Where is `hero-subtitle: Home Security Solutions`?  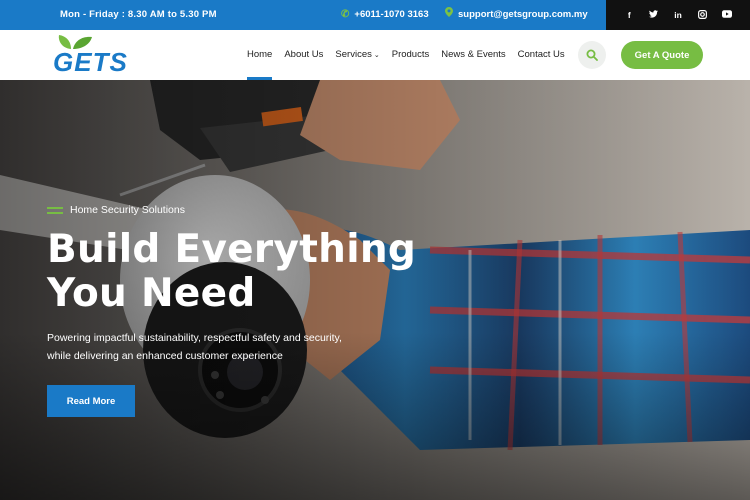
hero-subtitle: Home Security Solutions is located at coordinates (116, 210).